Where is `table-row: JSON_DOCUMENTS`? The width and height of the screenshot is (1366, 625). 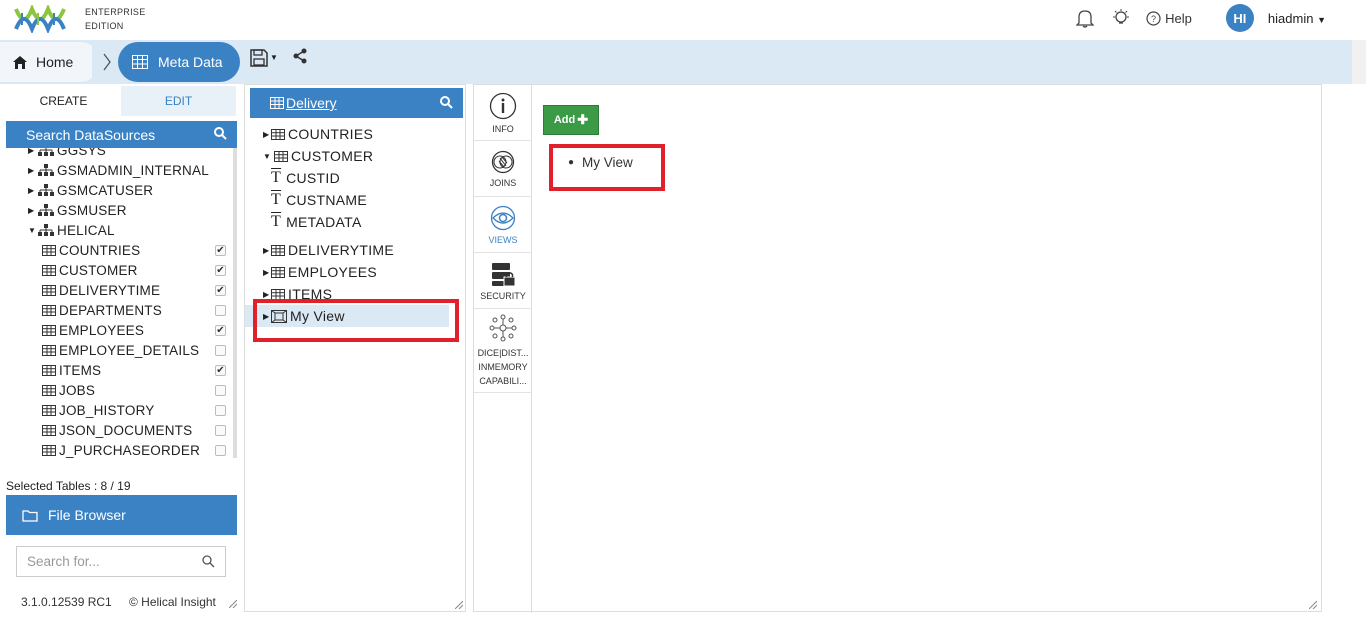 table-row: JSON_DOCUMENTS is located at coordinates (120, 430).